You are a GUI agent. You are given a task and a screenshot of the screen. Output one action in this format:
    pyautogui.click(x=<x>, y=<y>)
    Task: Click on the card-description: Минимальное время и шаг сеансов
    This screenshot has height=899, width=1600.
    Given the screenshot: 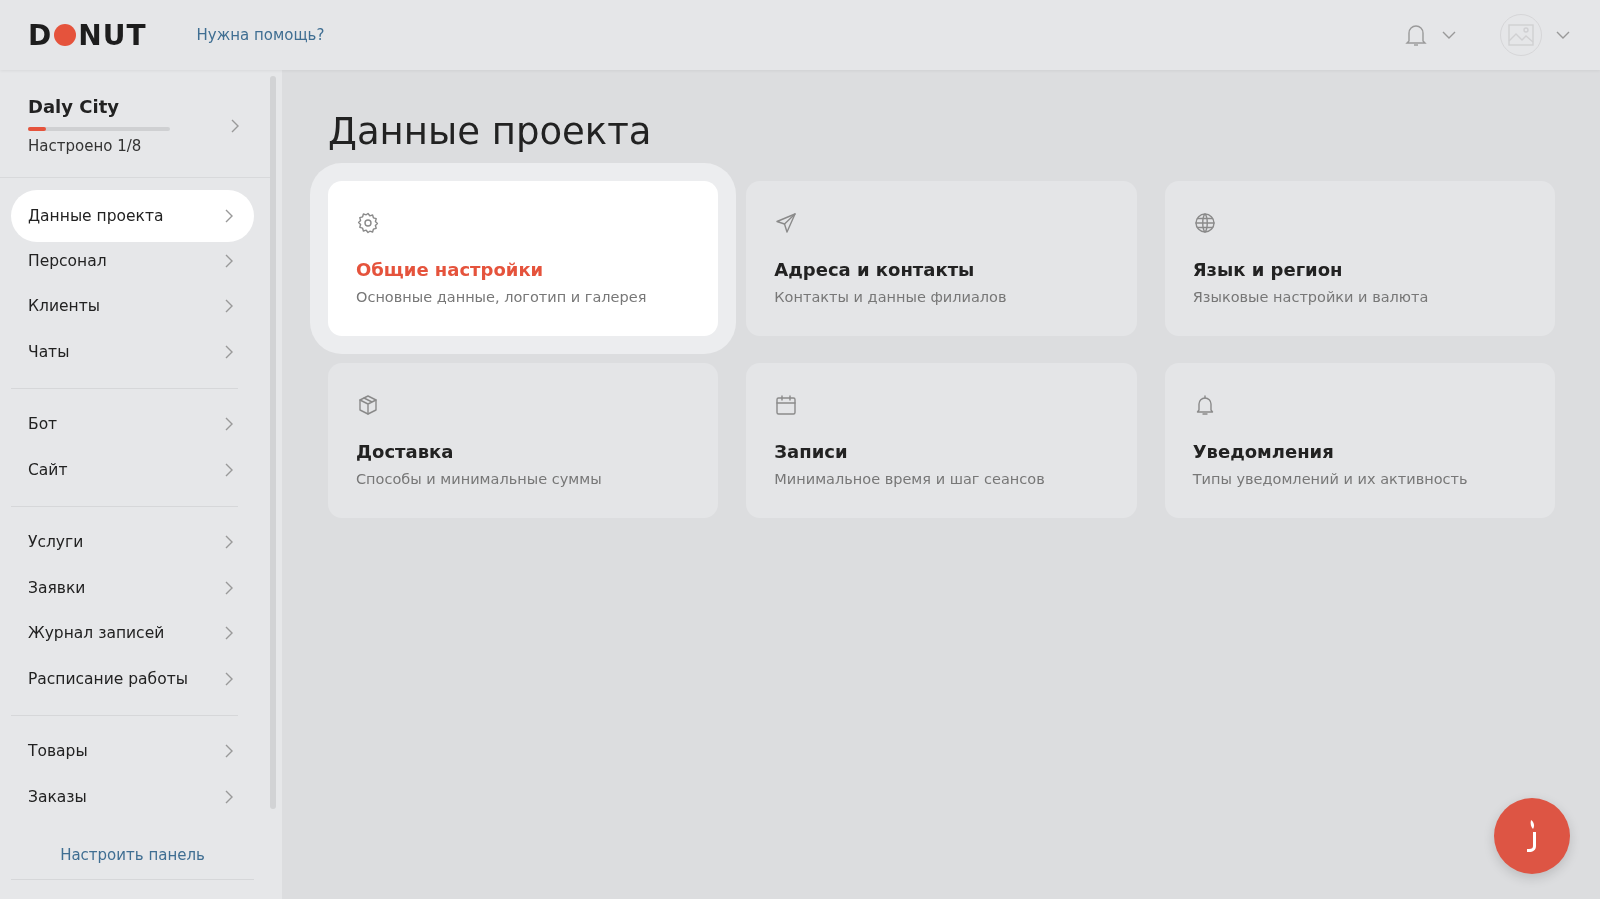 What is the action you would take?
    pyautogui.click(x=910, y=479)
    